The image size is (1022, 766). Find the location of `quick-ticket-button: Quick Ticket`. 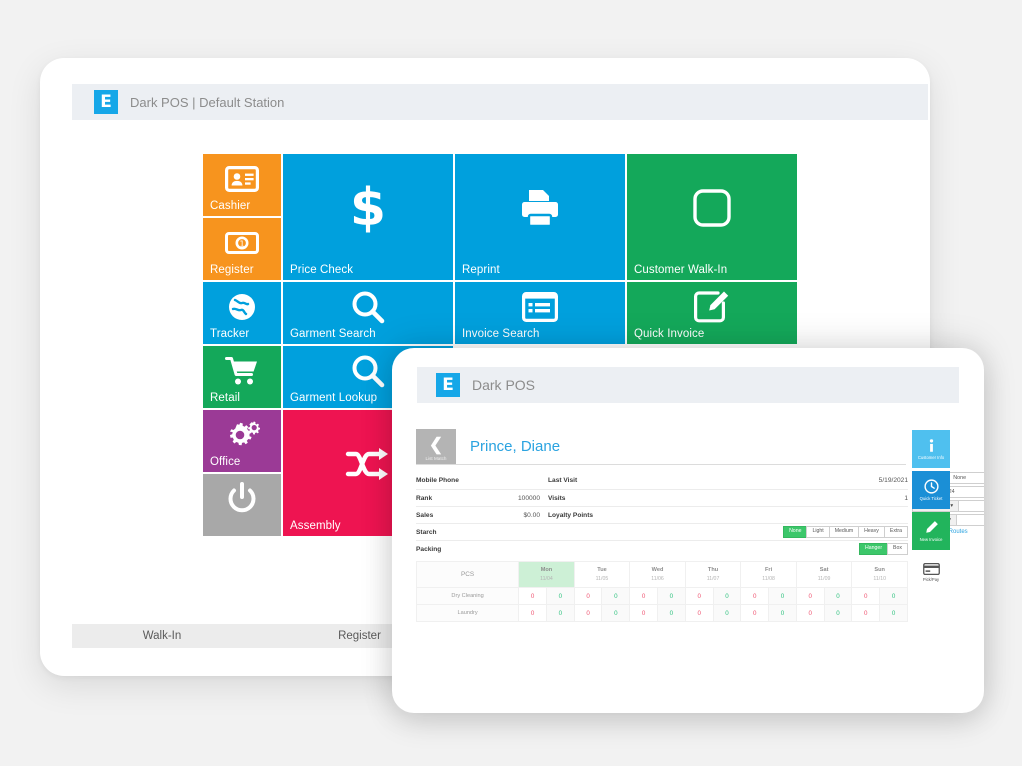

quick-ticket-button: Quick Ticket is located at coordinates (931, 490).